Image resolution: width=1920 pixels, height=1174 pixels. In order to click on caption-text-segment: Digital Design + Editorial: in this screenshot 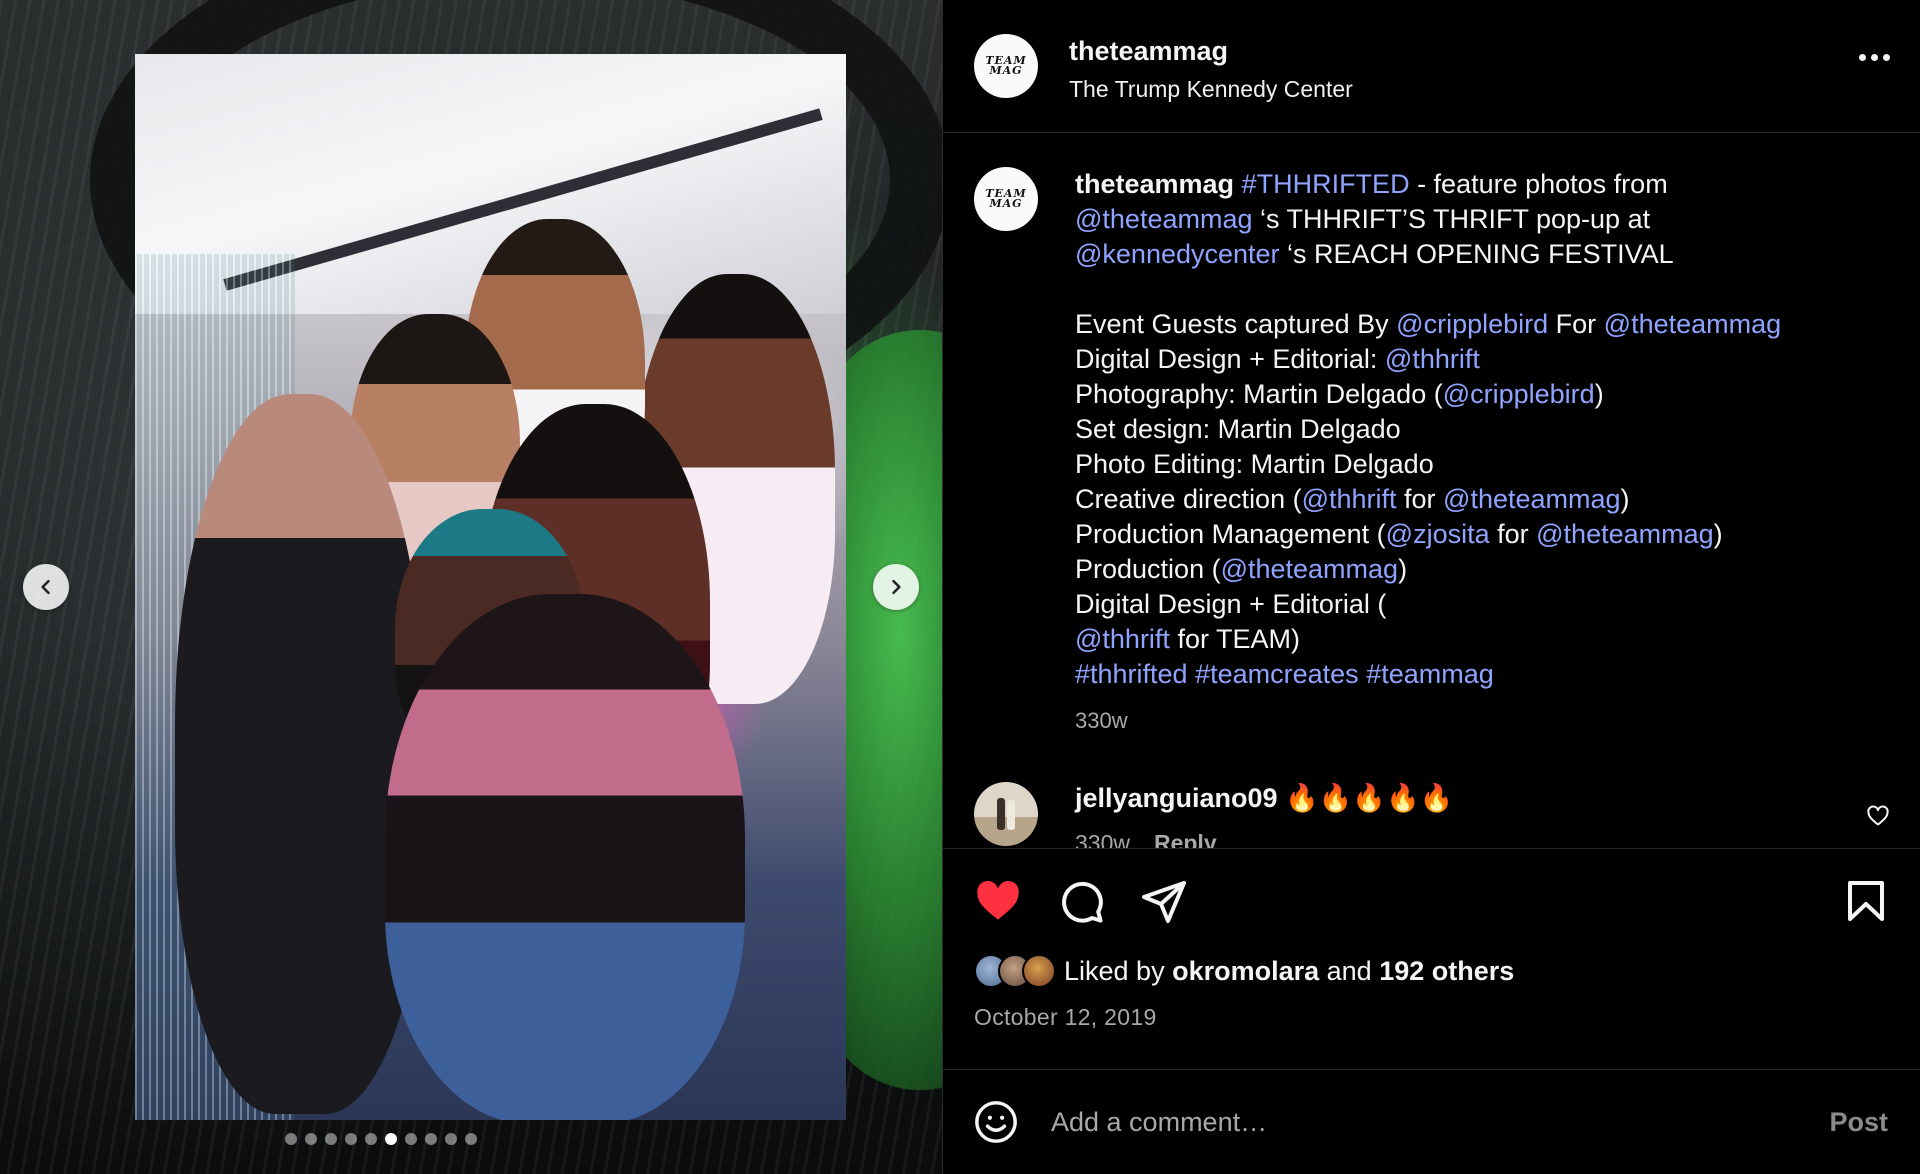, I will do `click(1230, 358)`.